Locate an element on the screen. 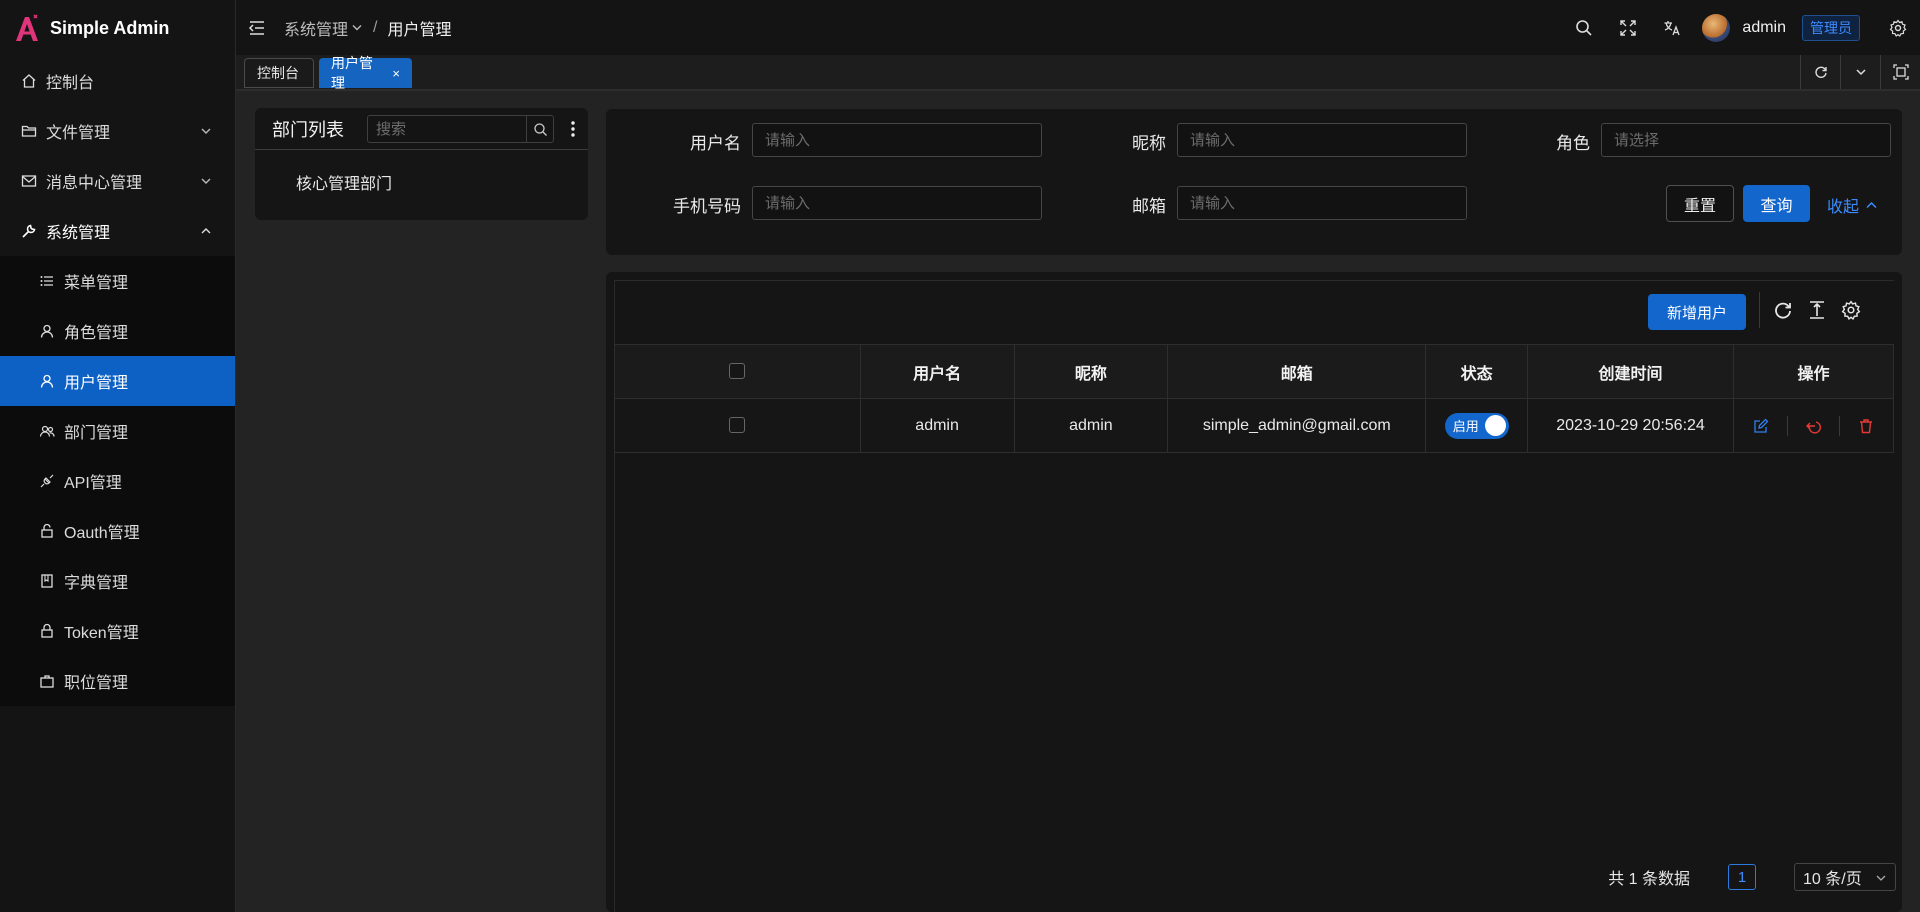  tab-dashboard: 控制台 is located at coordinates (279, 73).